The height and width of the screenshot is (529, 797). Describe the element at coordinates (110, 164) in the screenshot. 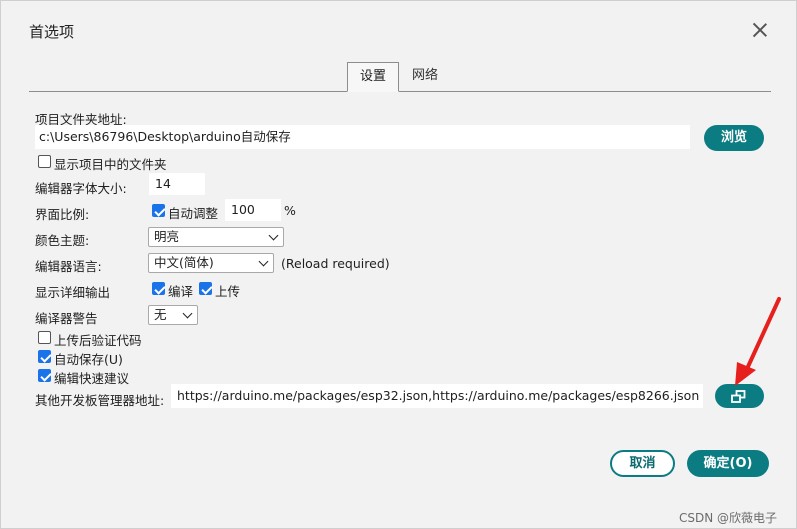

I see `show-files-label: 显示项目中的文件夹` at that location.